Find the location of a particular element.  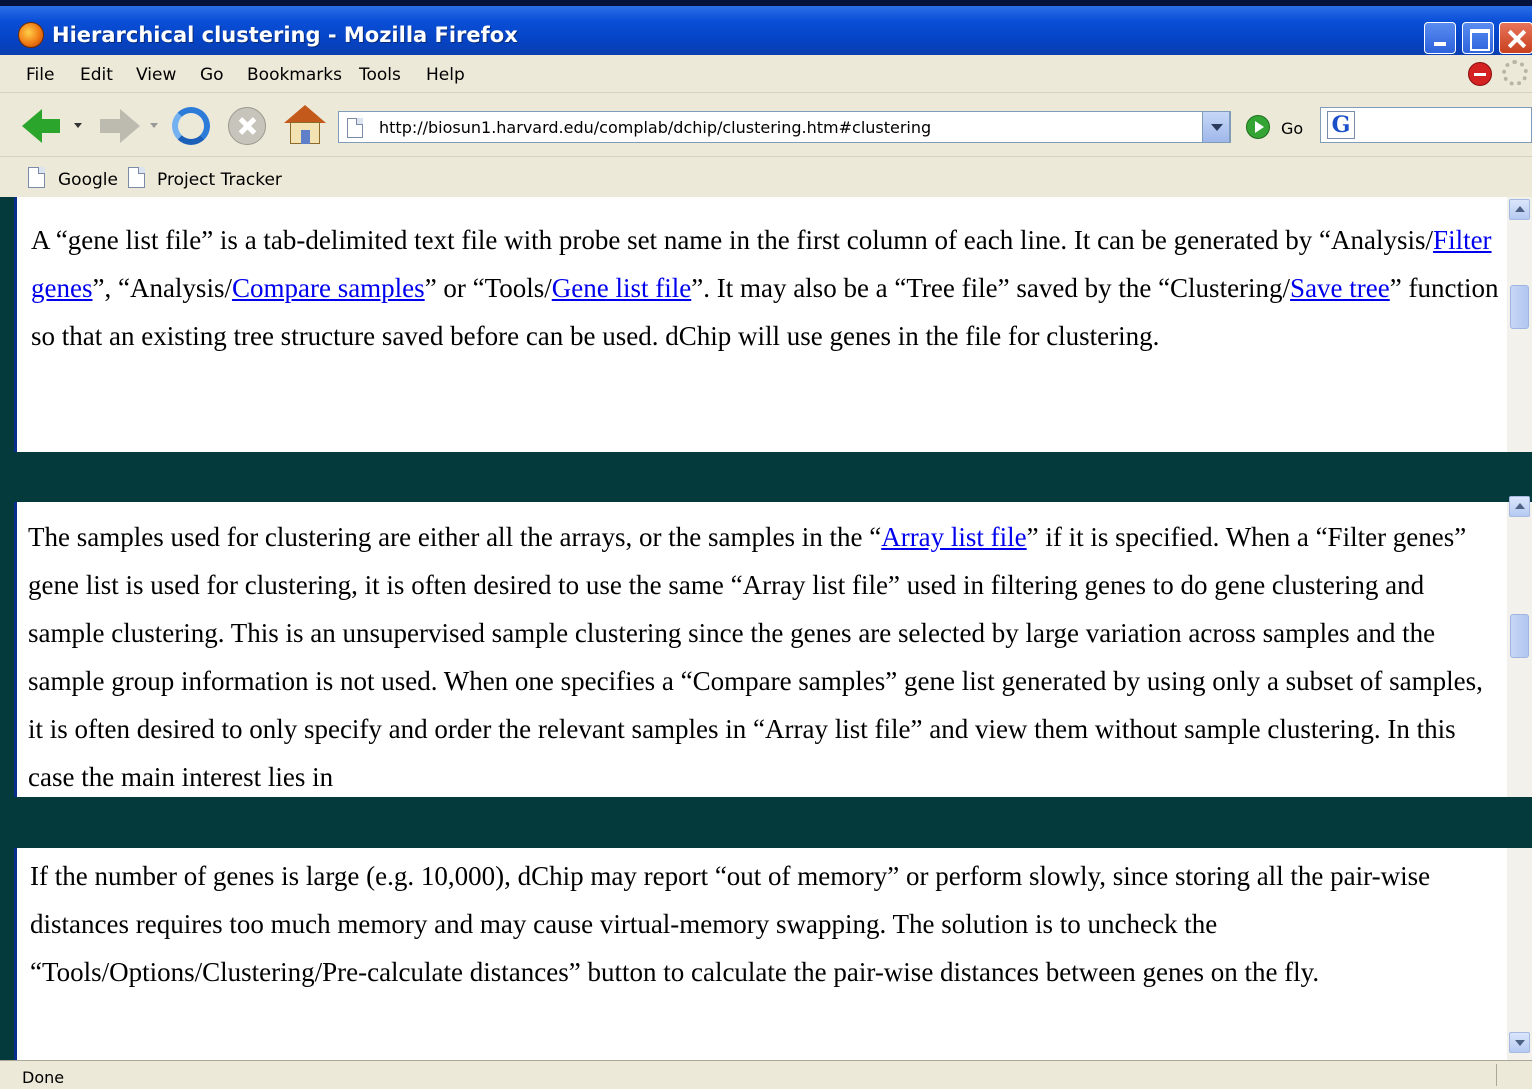

back-history-dropdown-icon is located at coordinates (78, 125).